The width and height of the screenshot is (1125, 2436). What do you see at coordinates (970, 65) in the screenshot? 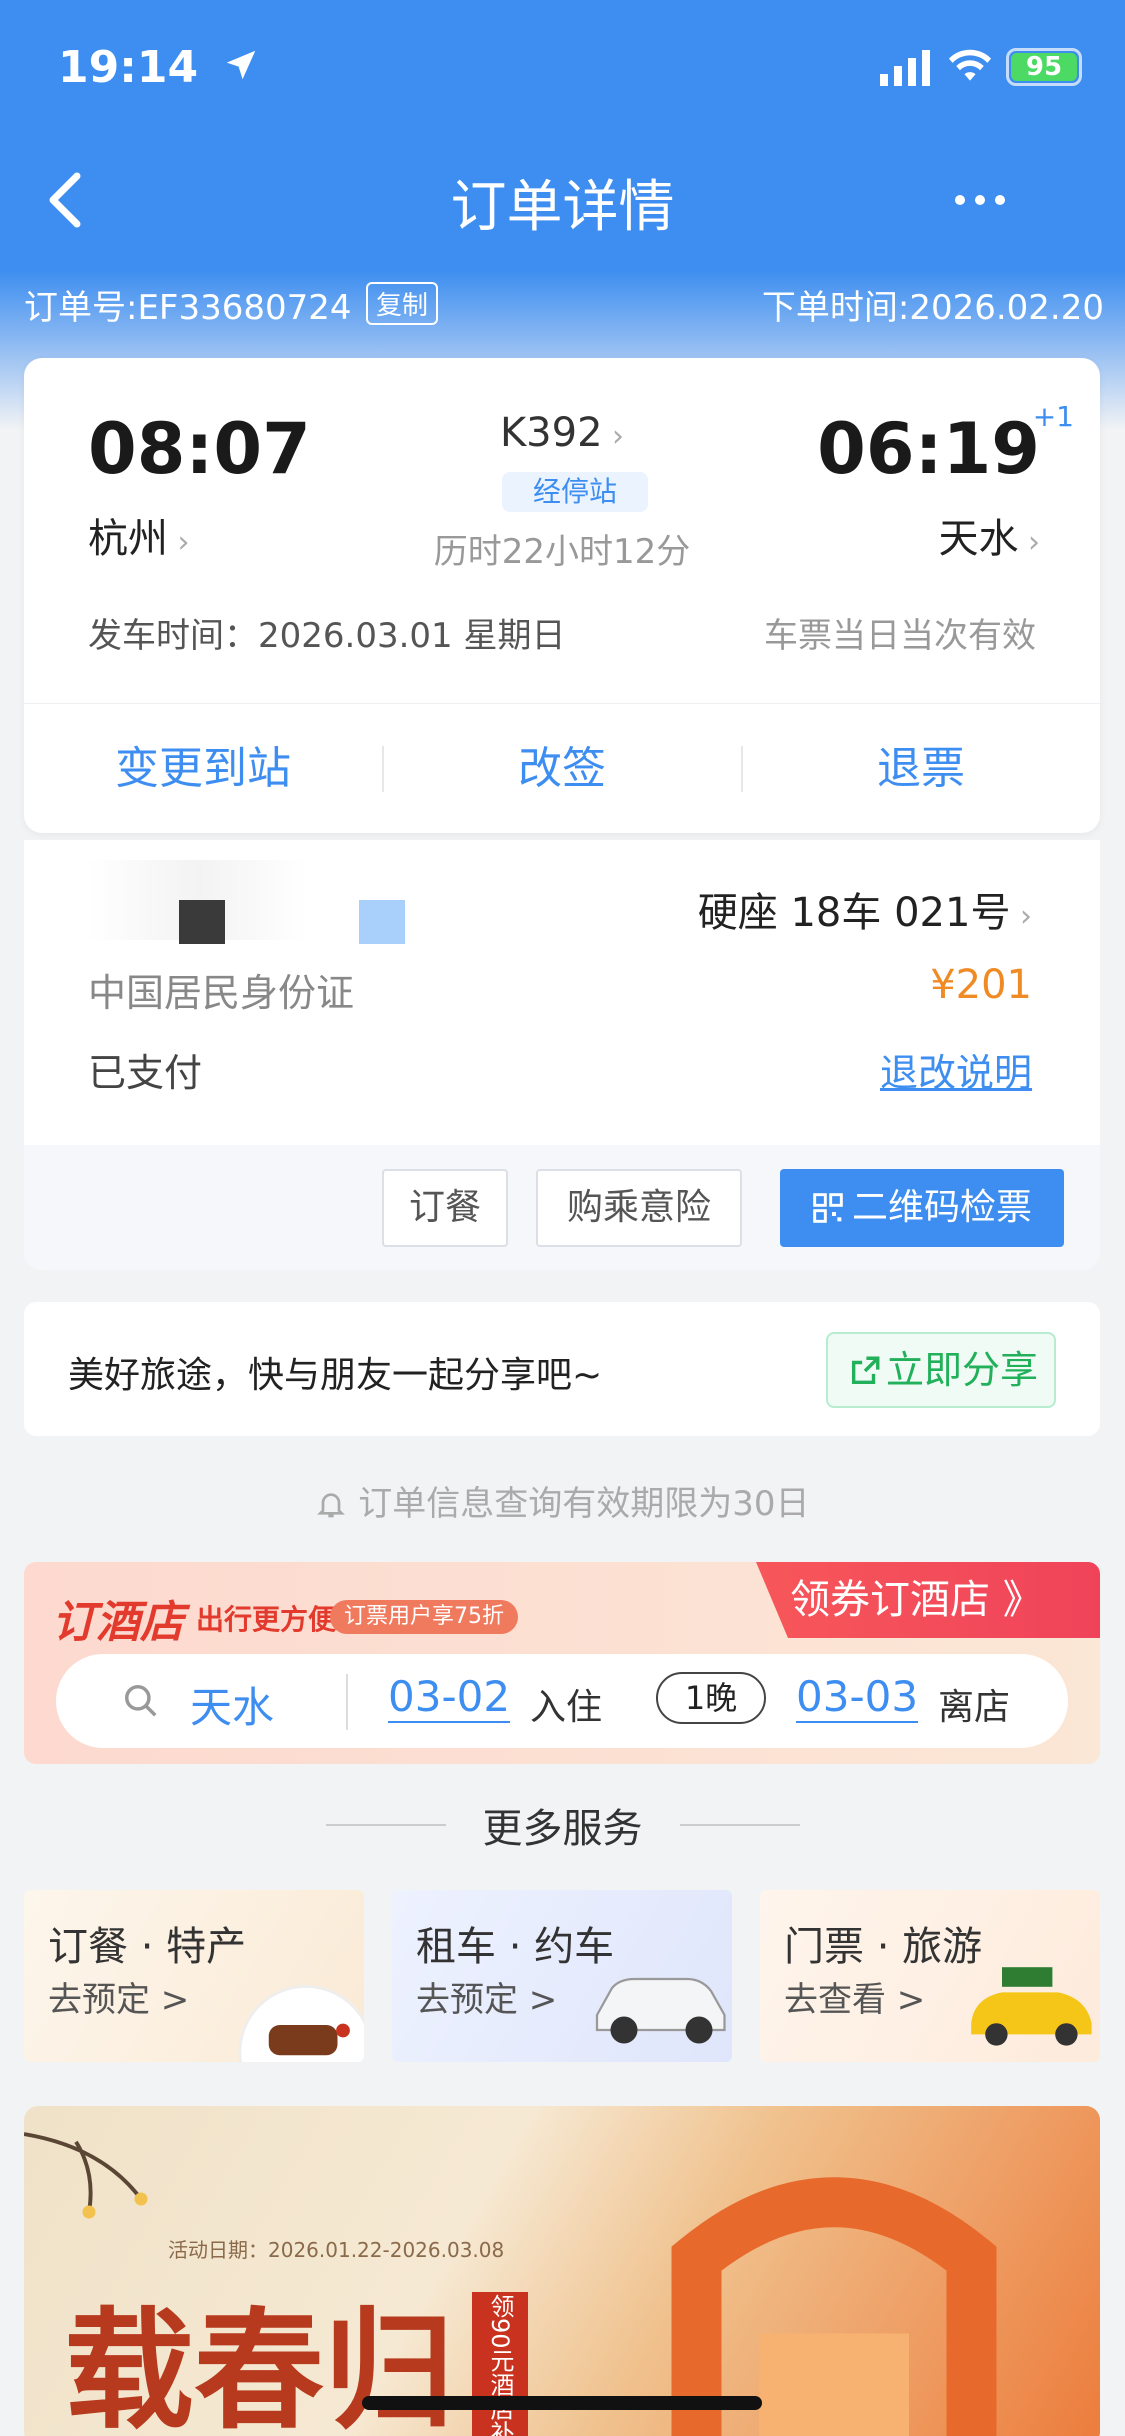
I see `wifi-icon` at bounding box center [970, 65].